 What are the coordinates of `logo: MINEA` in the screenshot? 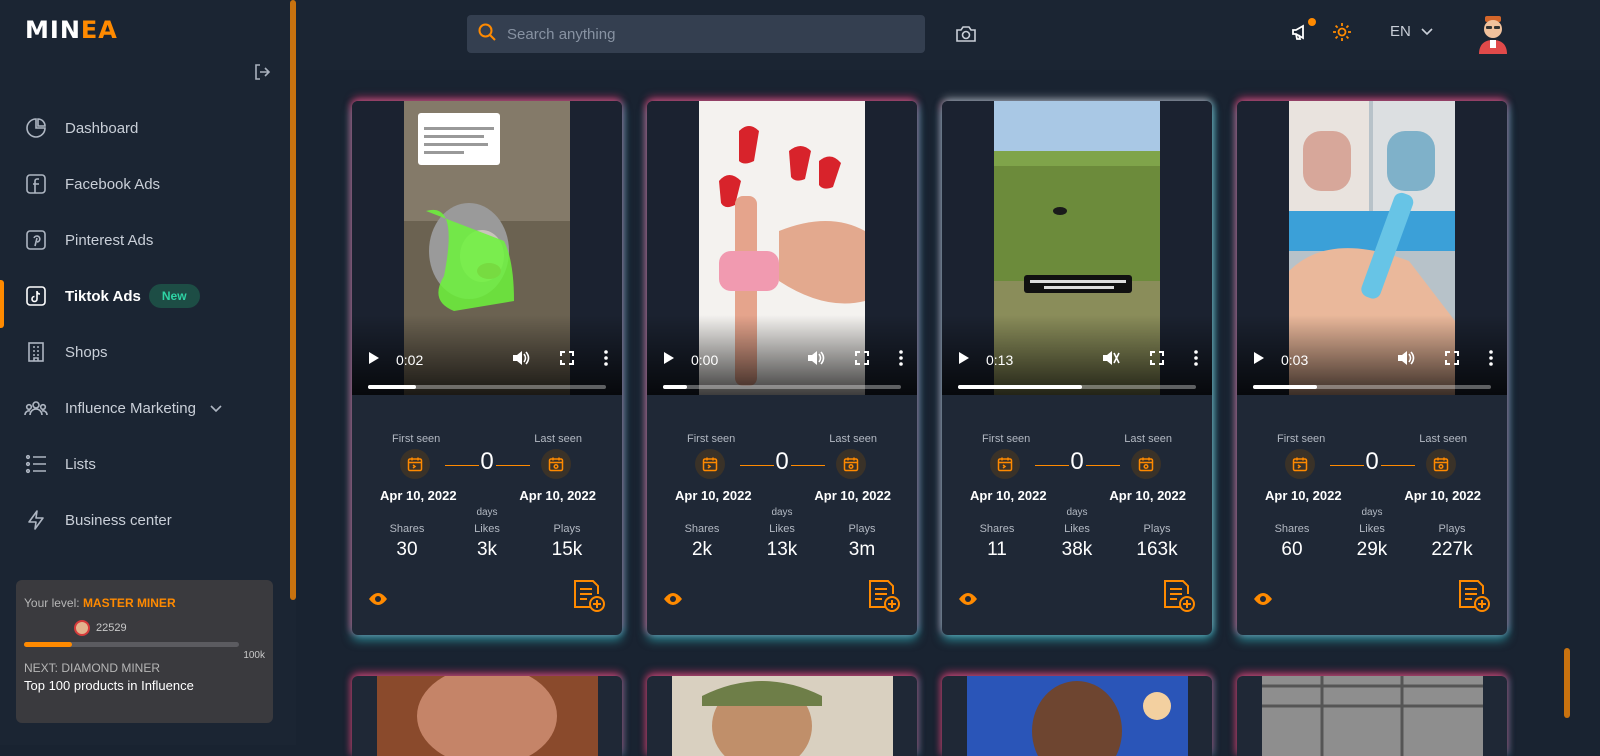 It's located at (71, 30).